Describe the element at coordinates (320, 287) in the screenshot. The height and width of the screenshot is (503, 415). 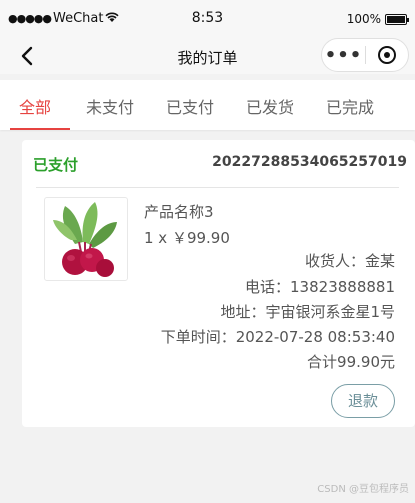
I see `phone: 电话：13823888881` at that location.